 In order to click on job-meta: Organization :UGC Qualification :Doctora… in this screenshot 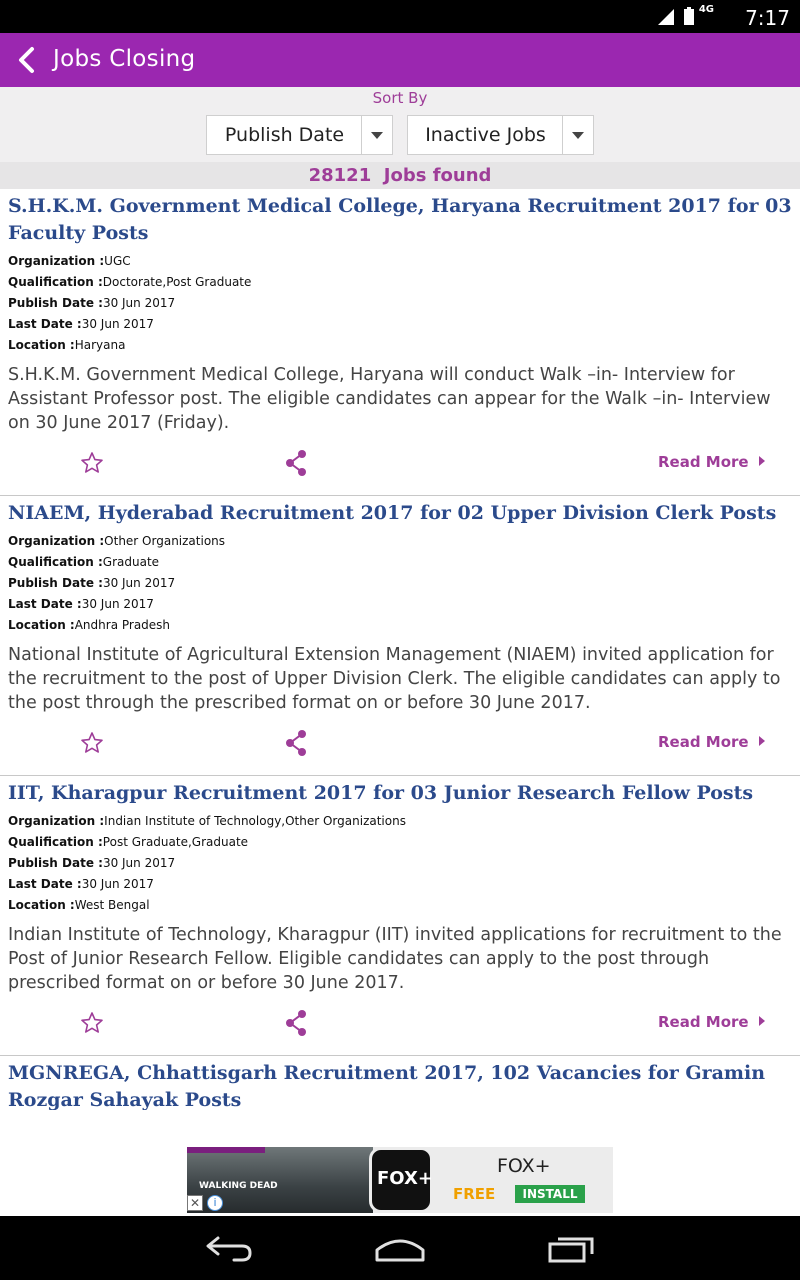, I will do `click(400, 303)`.